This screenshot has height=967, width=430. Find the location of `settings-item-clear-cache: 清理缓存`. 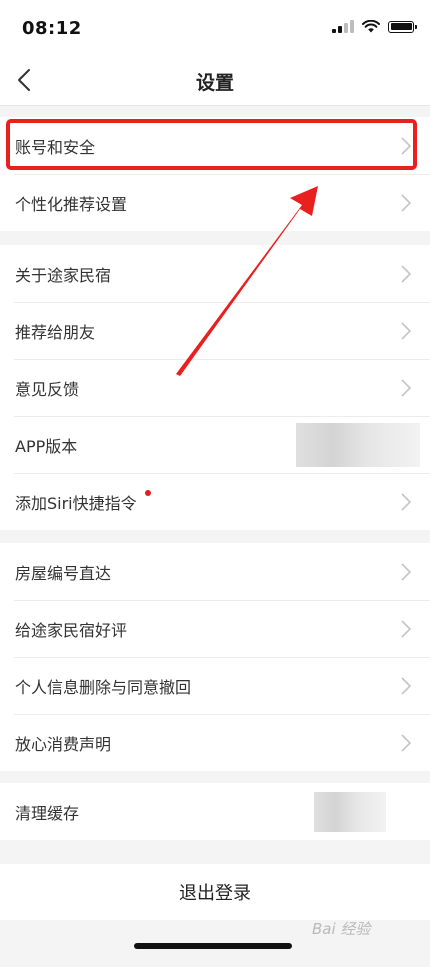

settings-item-clear-cache: 清理缓存 is located at coordinates (215, 811).